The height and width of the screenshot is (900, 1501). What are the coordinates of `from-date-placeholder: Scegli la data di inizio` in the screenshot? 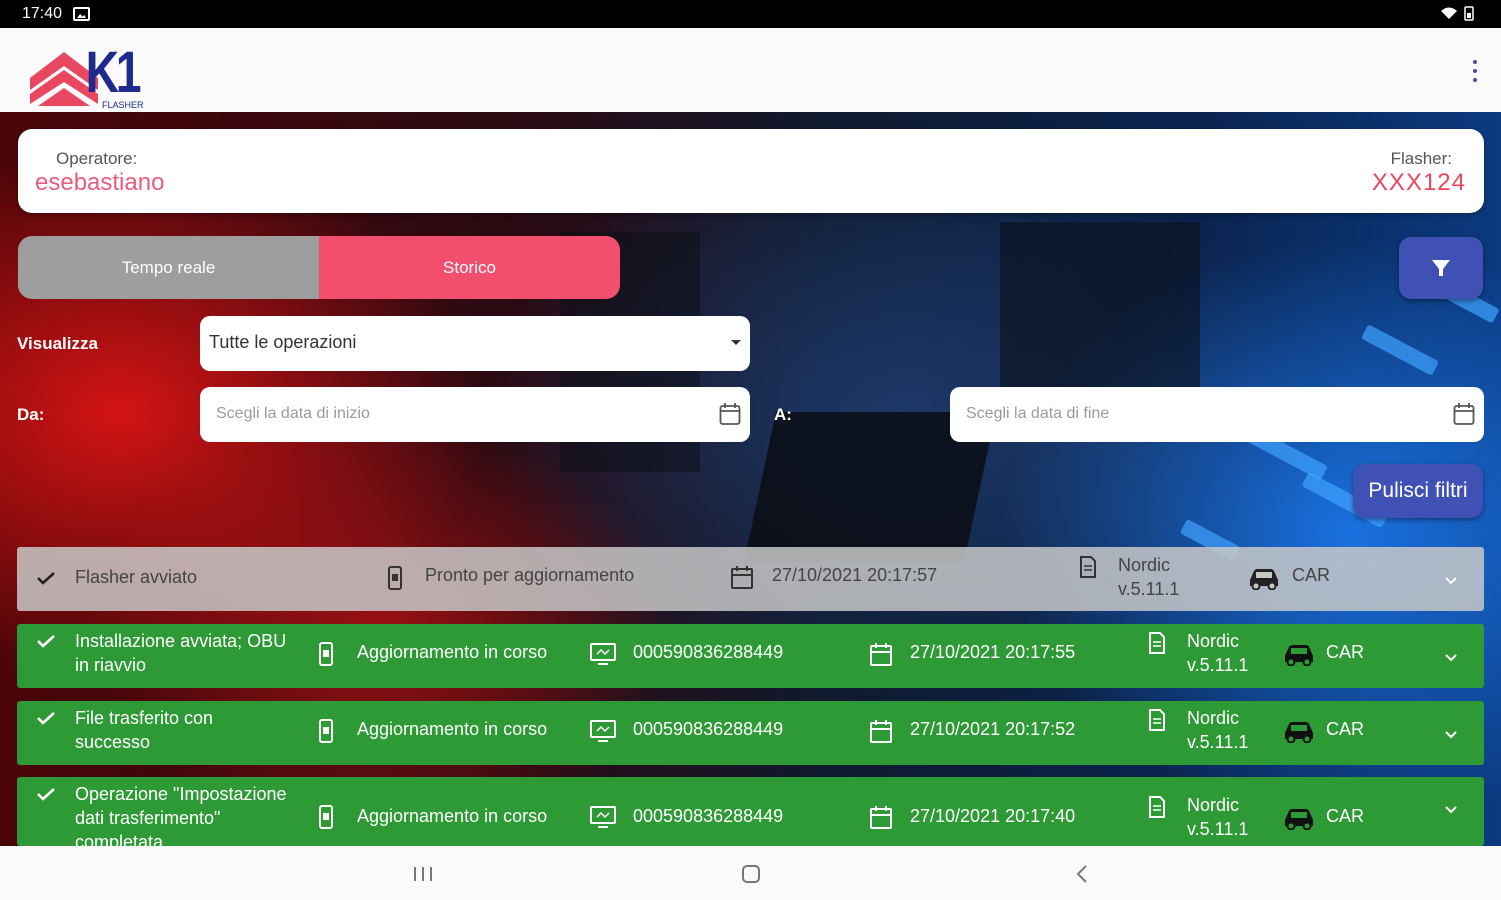 It's located at (293, 413).